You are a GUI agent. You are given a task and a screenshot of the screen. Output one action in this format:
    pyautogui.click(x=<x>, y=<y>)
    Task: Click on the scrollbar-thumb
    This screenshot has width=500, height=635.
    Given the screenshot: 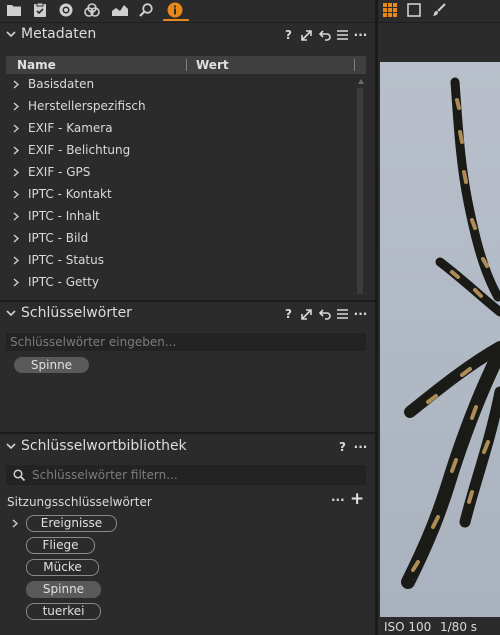 What is the action you would take?
    pyautogui.click(x=360, y=191)
    